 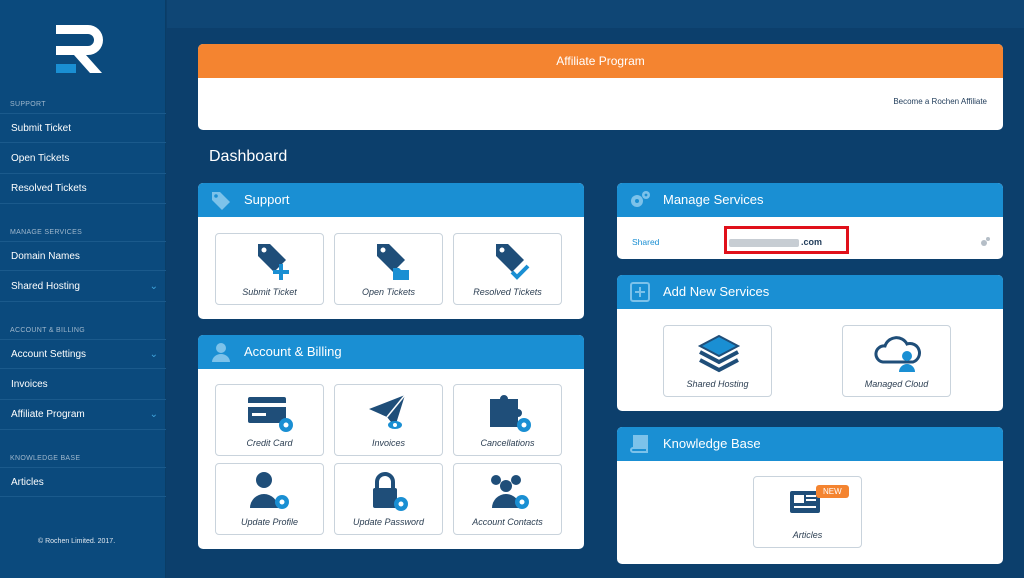 What do you see at coordinates (391, 200) in the screenshot?
I see `support-header: Support` at bounding box center [391, 200].